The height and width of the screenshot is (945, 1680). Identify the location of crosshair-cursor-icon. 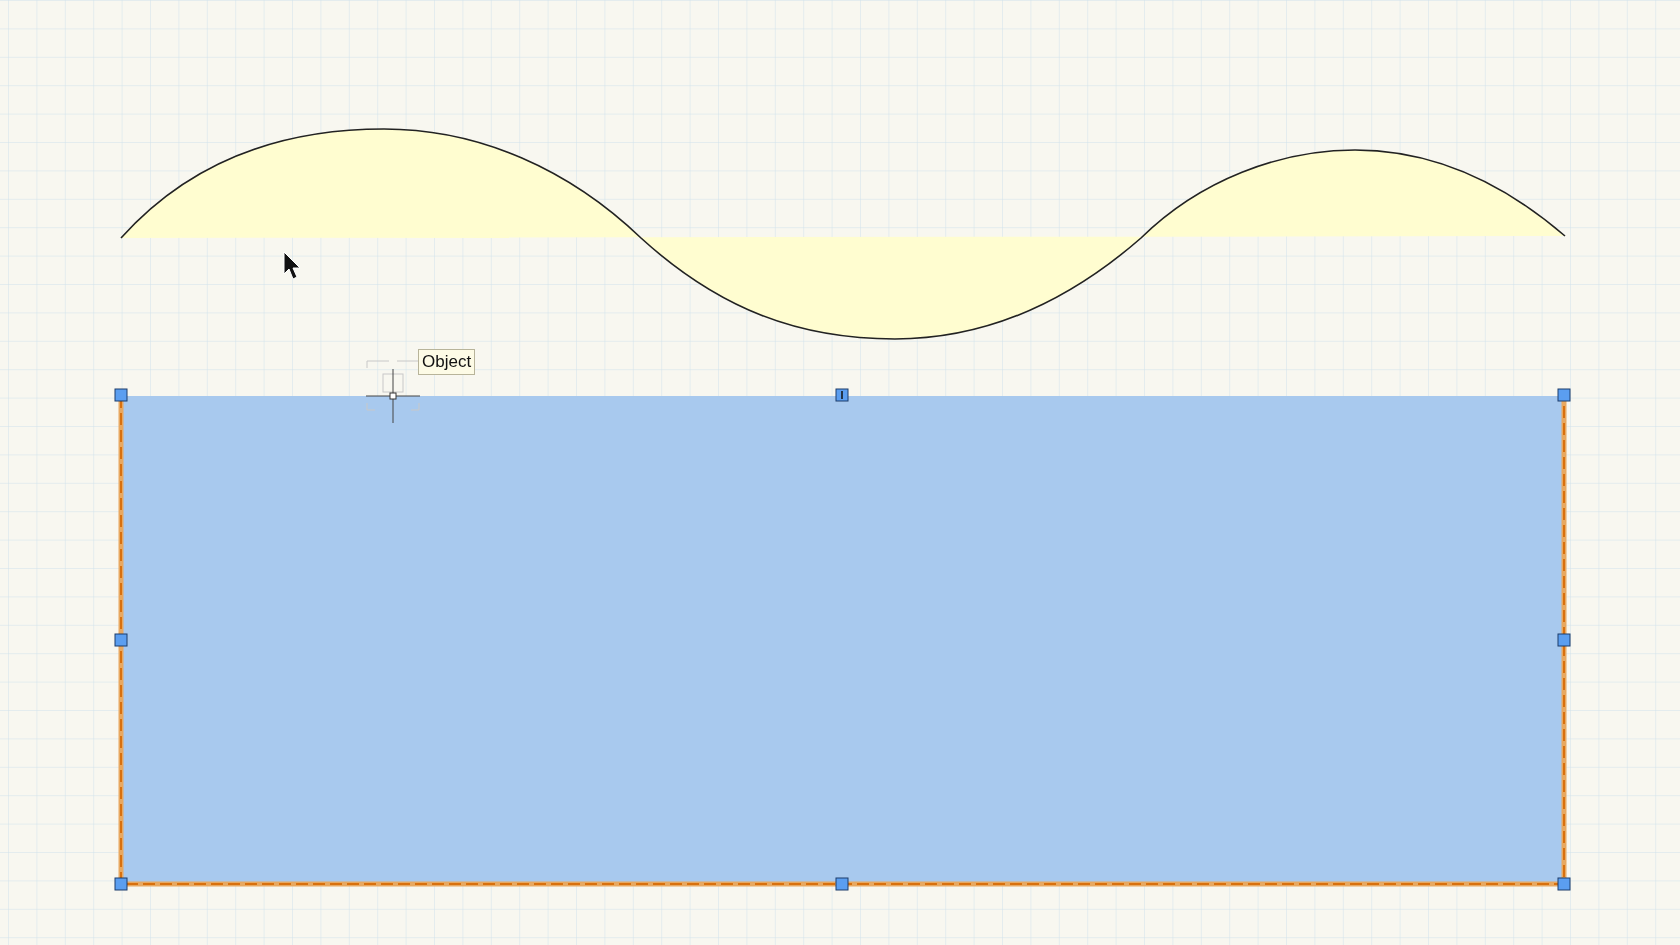
(393, 392).